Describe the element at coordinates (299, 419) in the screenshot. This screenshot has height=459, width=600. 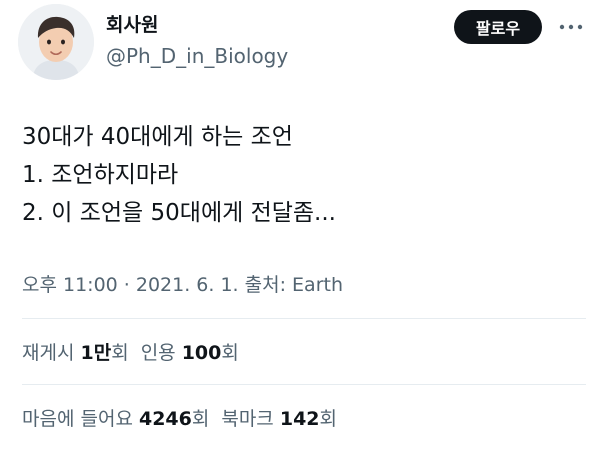
I see `bookmarks-count: 142` at that location.